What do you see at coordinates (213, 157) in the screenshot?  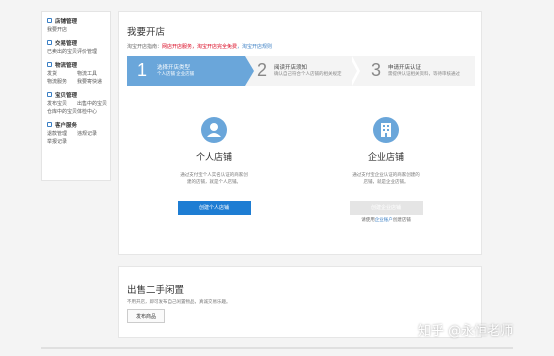 I see `personal-store-title: 个人店铺` at bounding box center [213, 157].